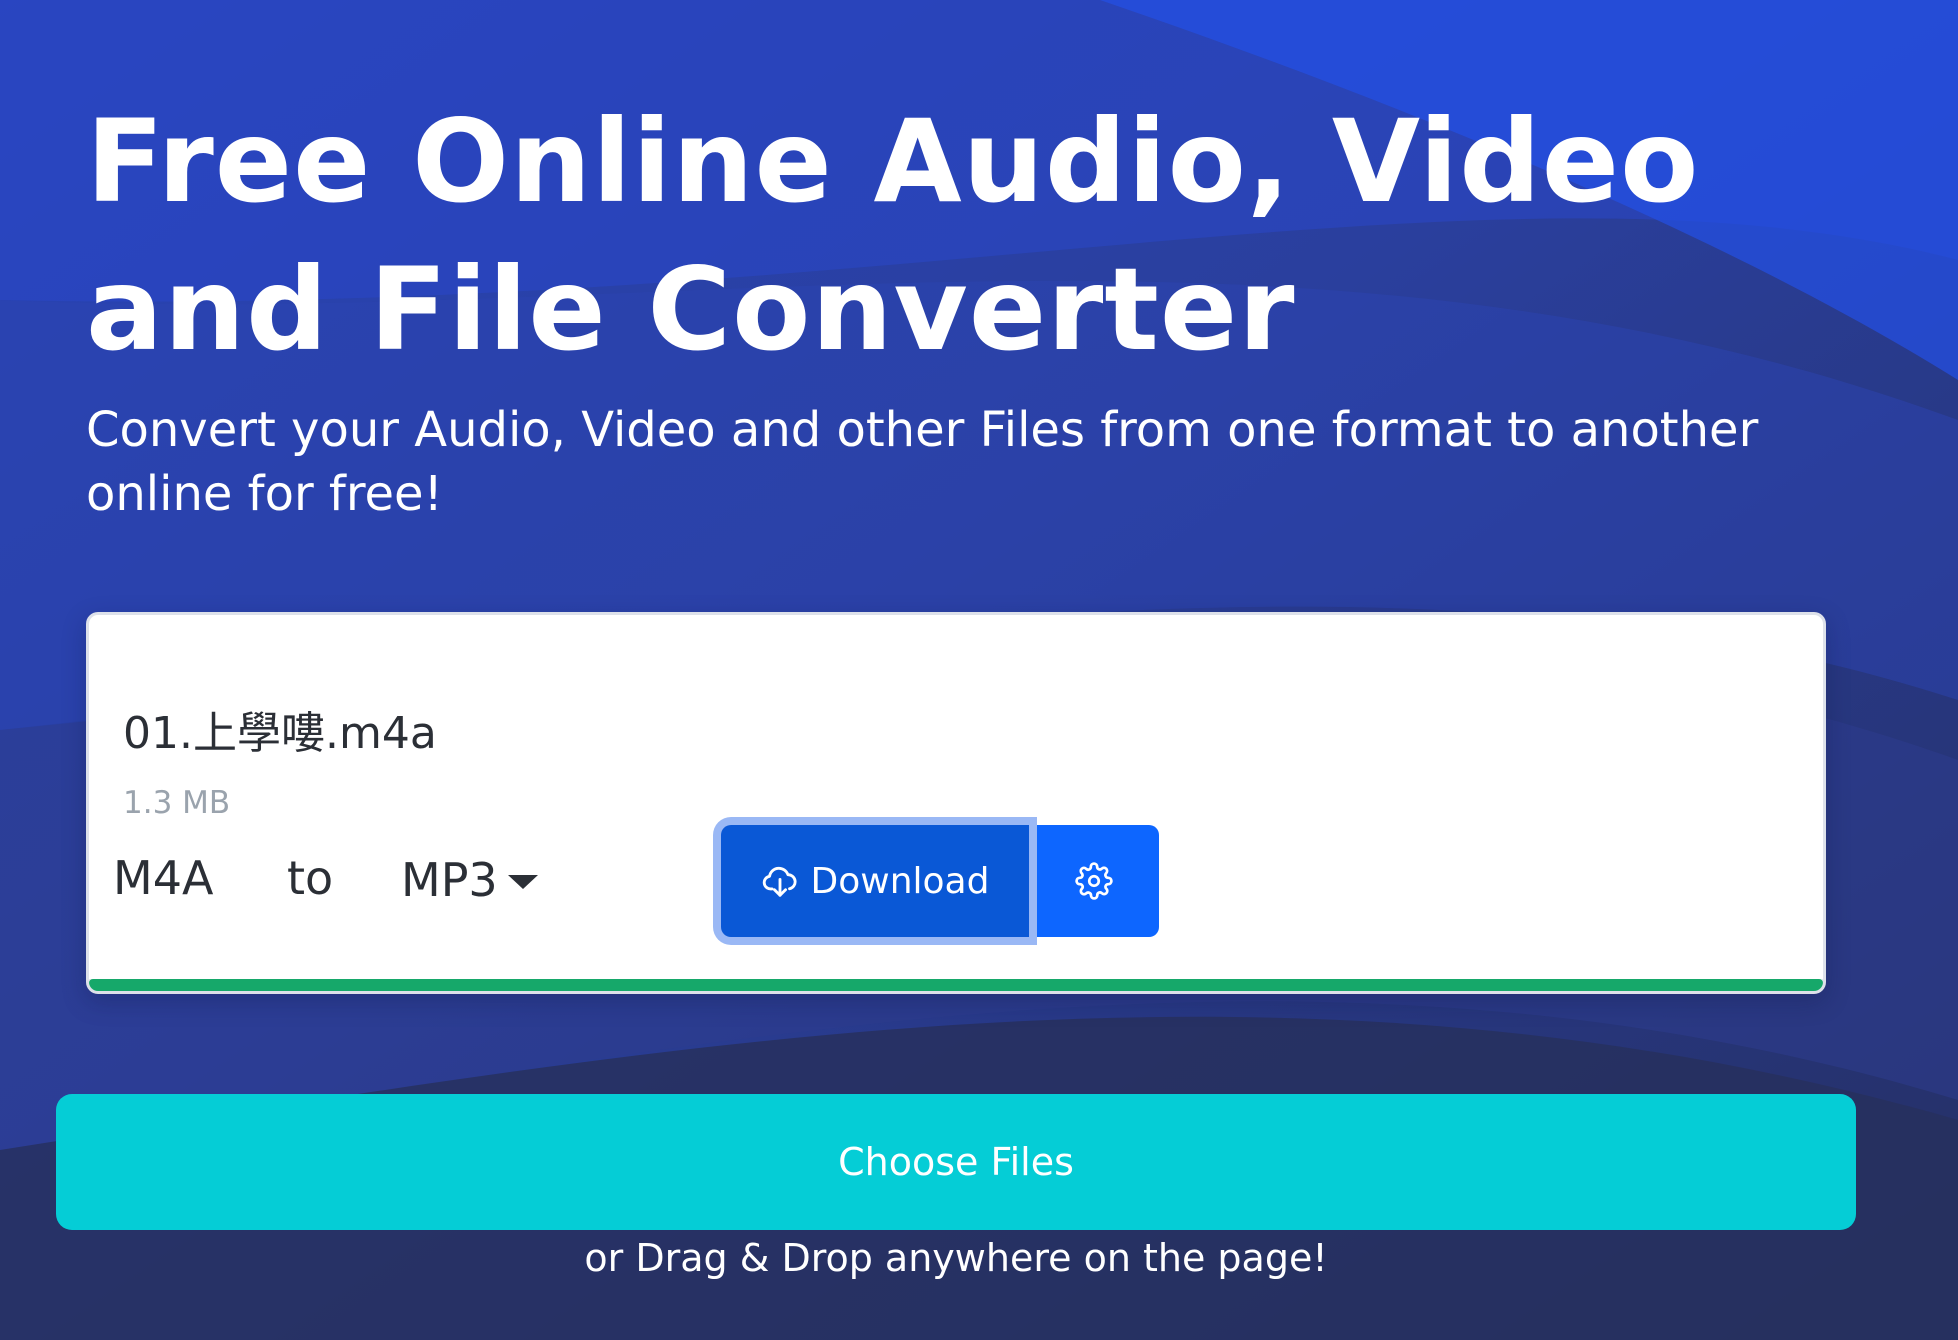 The image size is (1958, 1340). I want to click on download-button-group: Download, so click(940, 881).